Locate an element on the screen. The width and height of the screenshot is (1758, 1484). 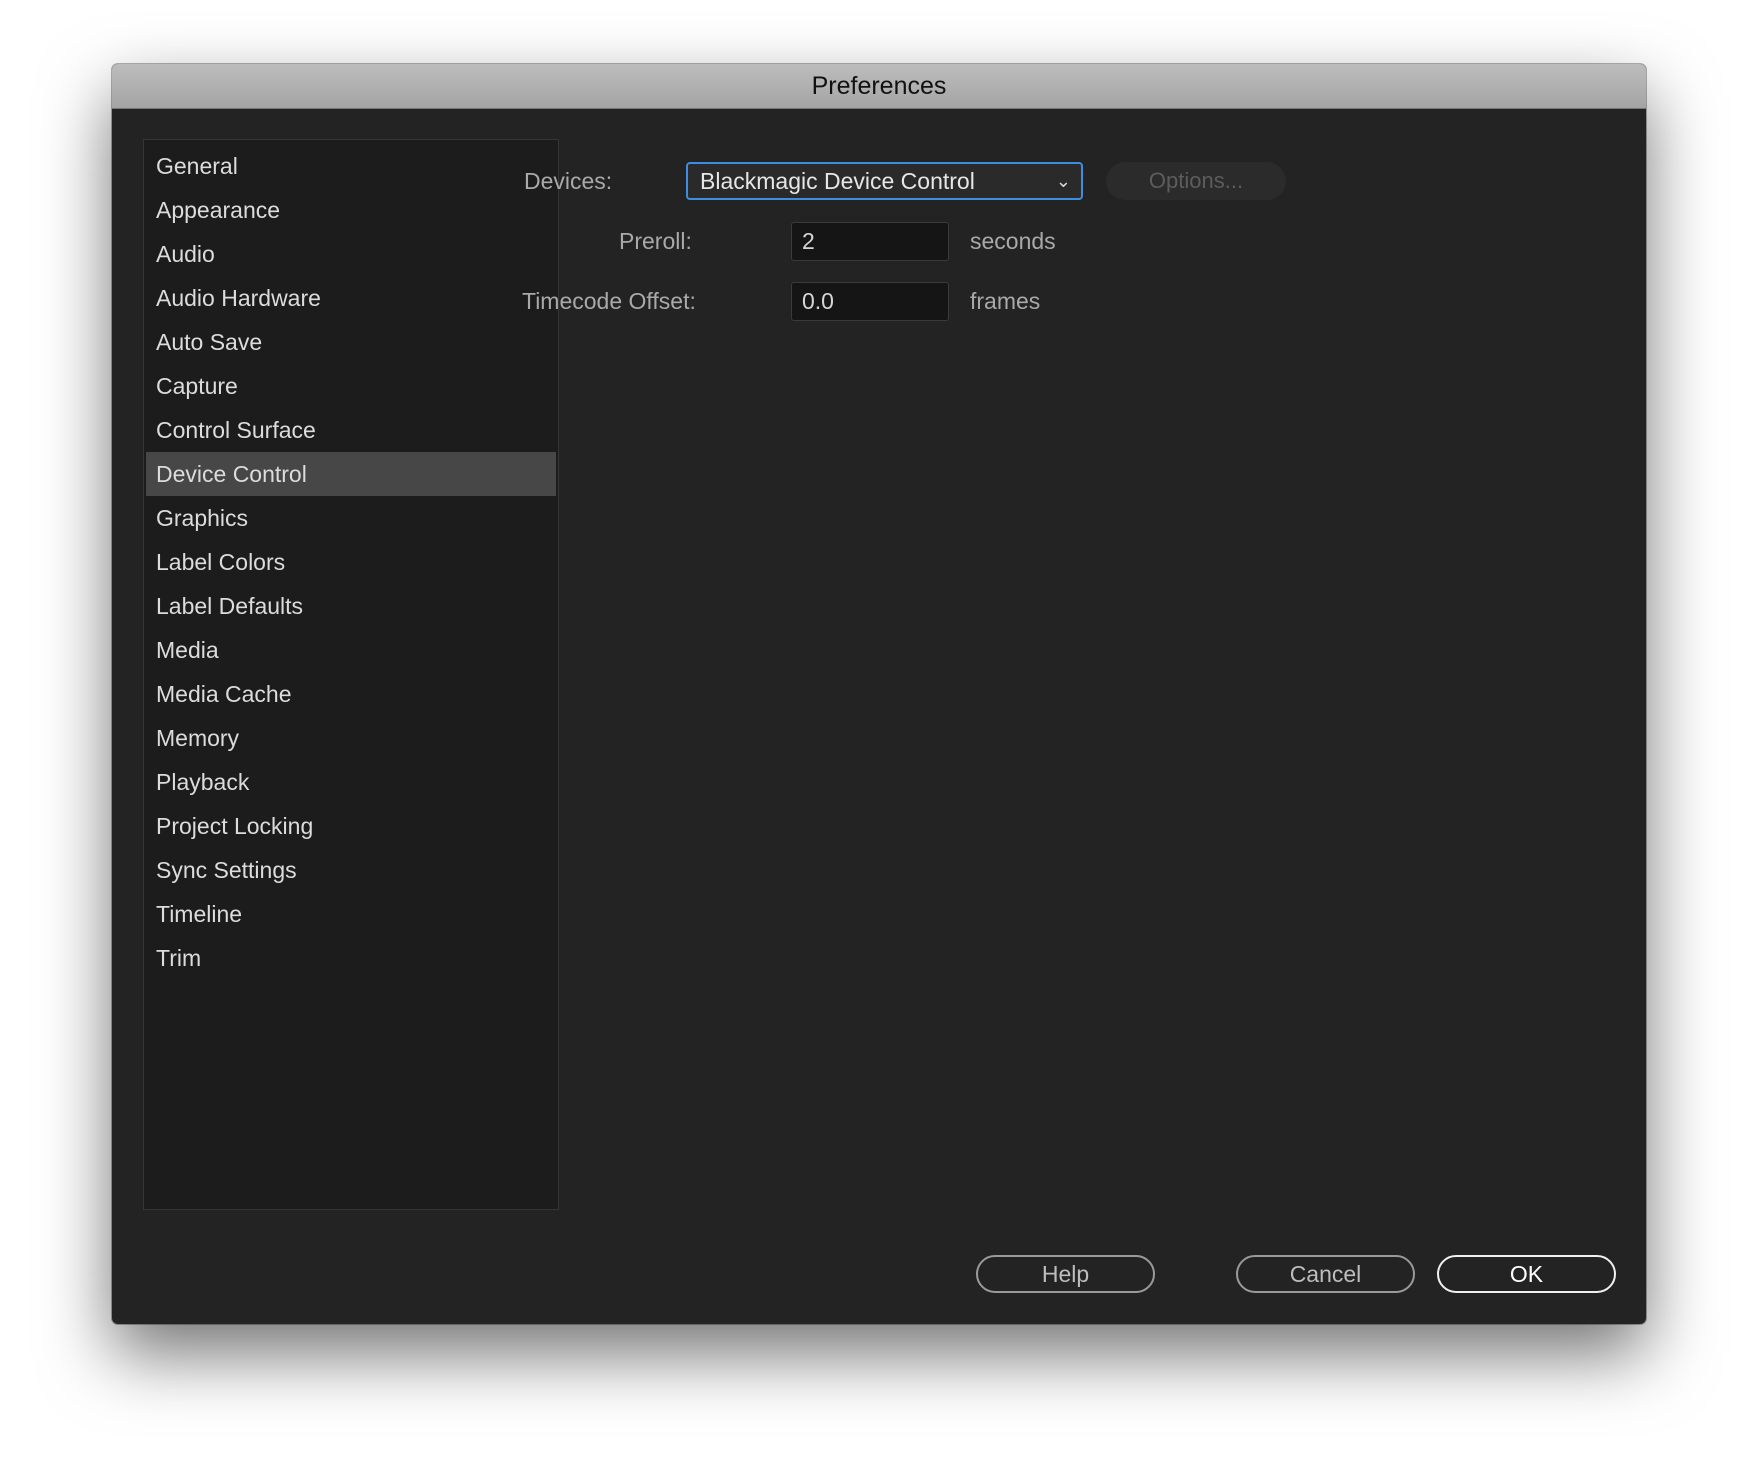
timecode-offset-unit: frames is located at coordinates (1005, 301).